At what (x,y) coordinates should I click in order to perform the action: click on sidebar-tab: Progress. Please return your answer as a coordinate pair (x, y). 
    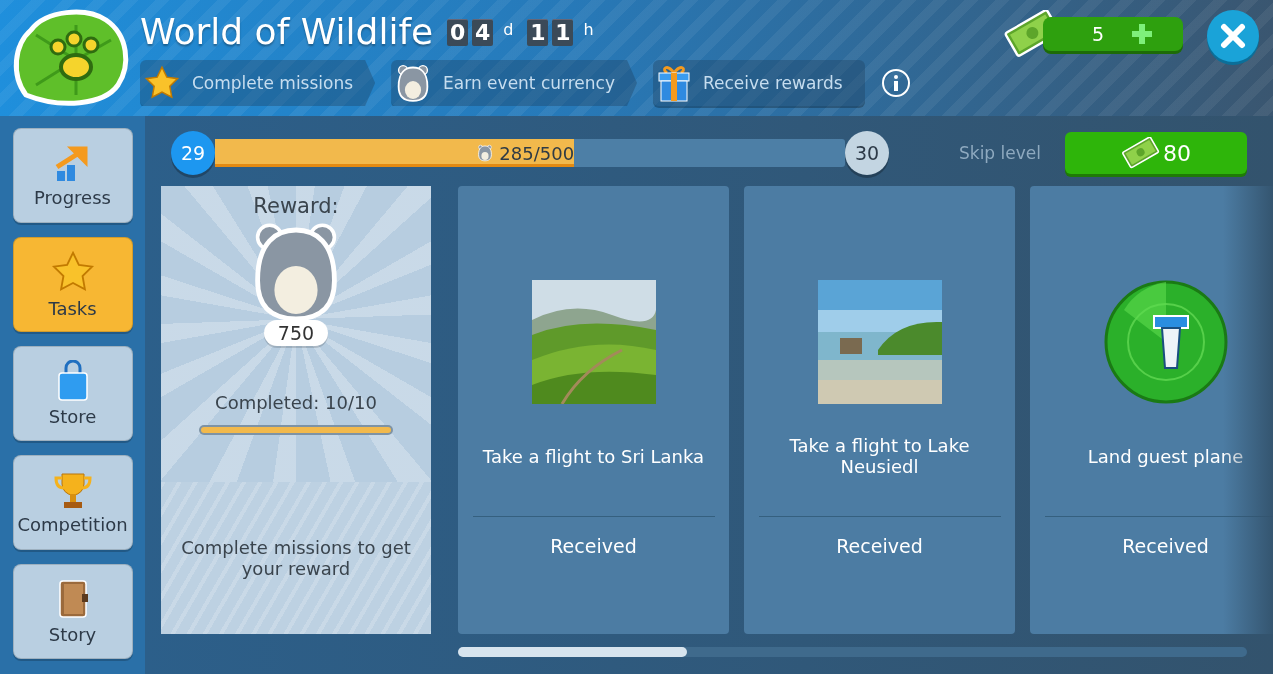
    Looking at the image, I should click on (72, 175).